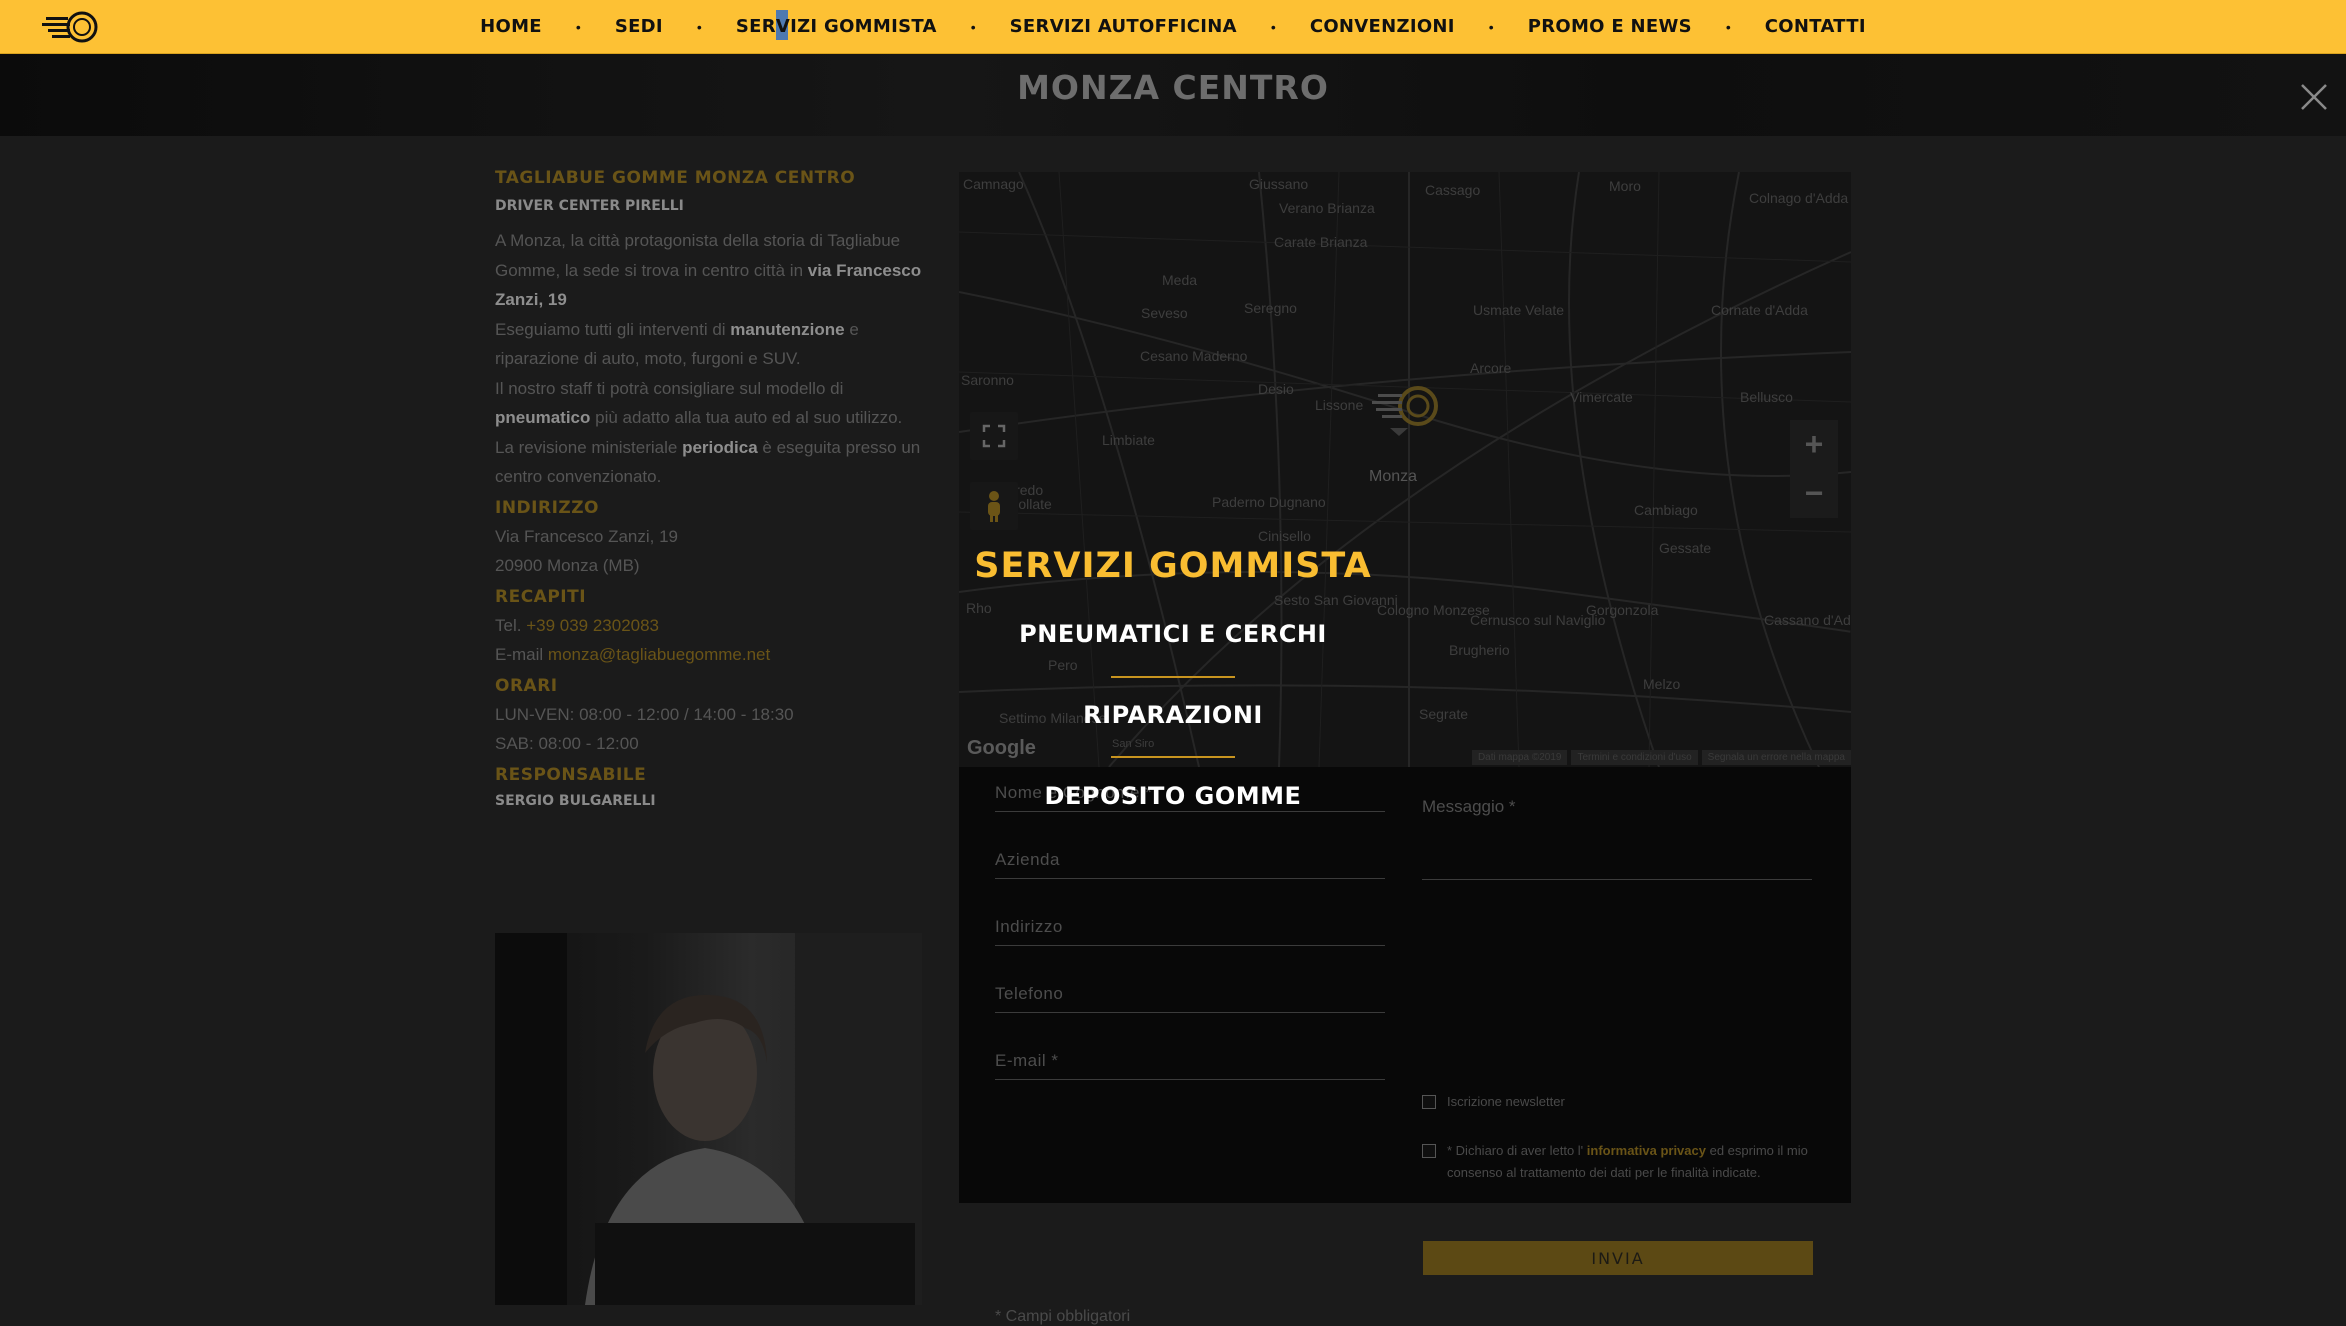  What do you see at coordinates (1429, 1102) in the screenshot?
I see `newsletter-checkbox` at bounding box center [1429, 1102].